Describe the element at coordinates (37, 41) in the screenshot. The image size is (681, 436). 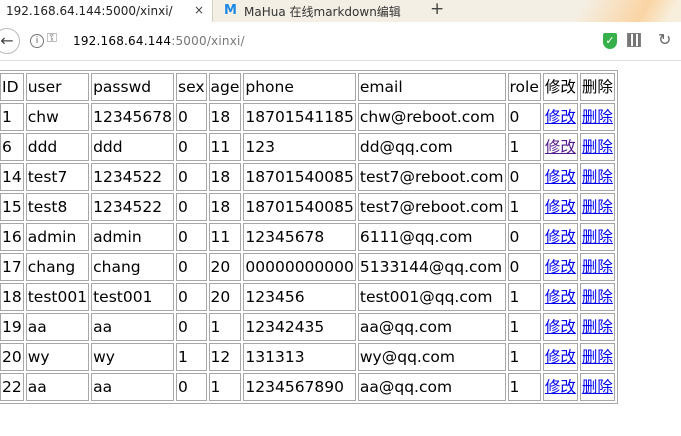
I see `info-icon: i` at that location.